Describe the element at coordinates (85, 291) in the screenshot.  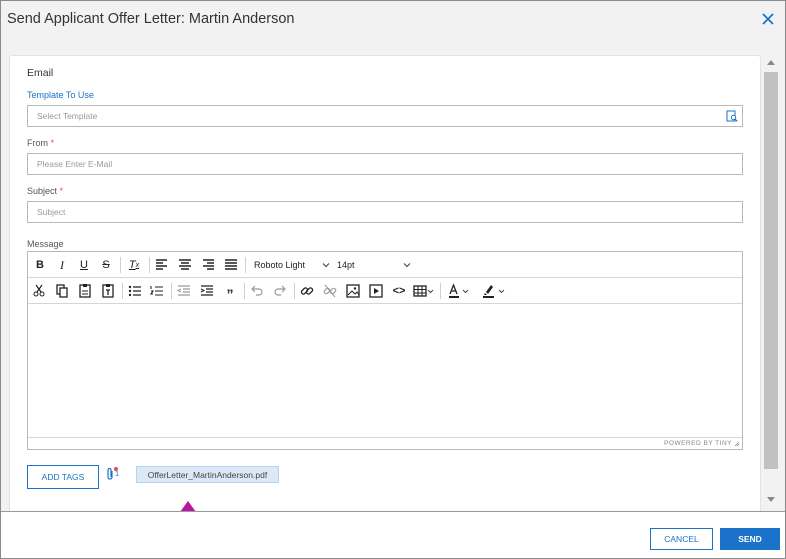
I see `paste-icon` at that location.